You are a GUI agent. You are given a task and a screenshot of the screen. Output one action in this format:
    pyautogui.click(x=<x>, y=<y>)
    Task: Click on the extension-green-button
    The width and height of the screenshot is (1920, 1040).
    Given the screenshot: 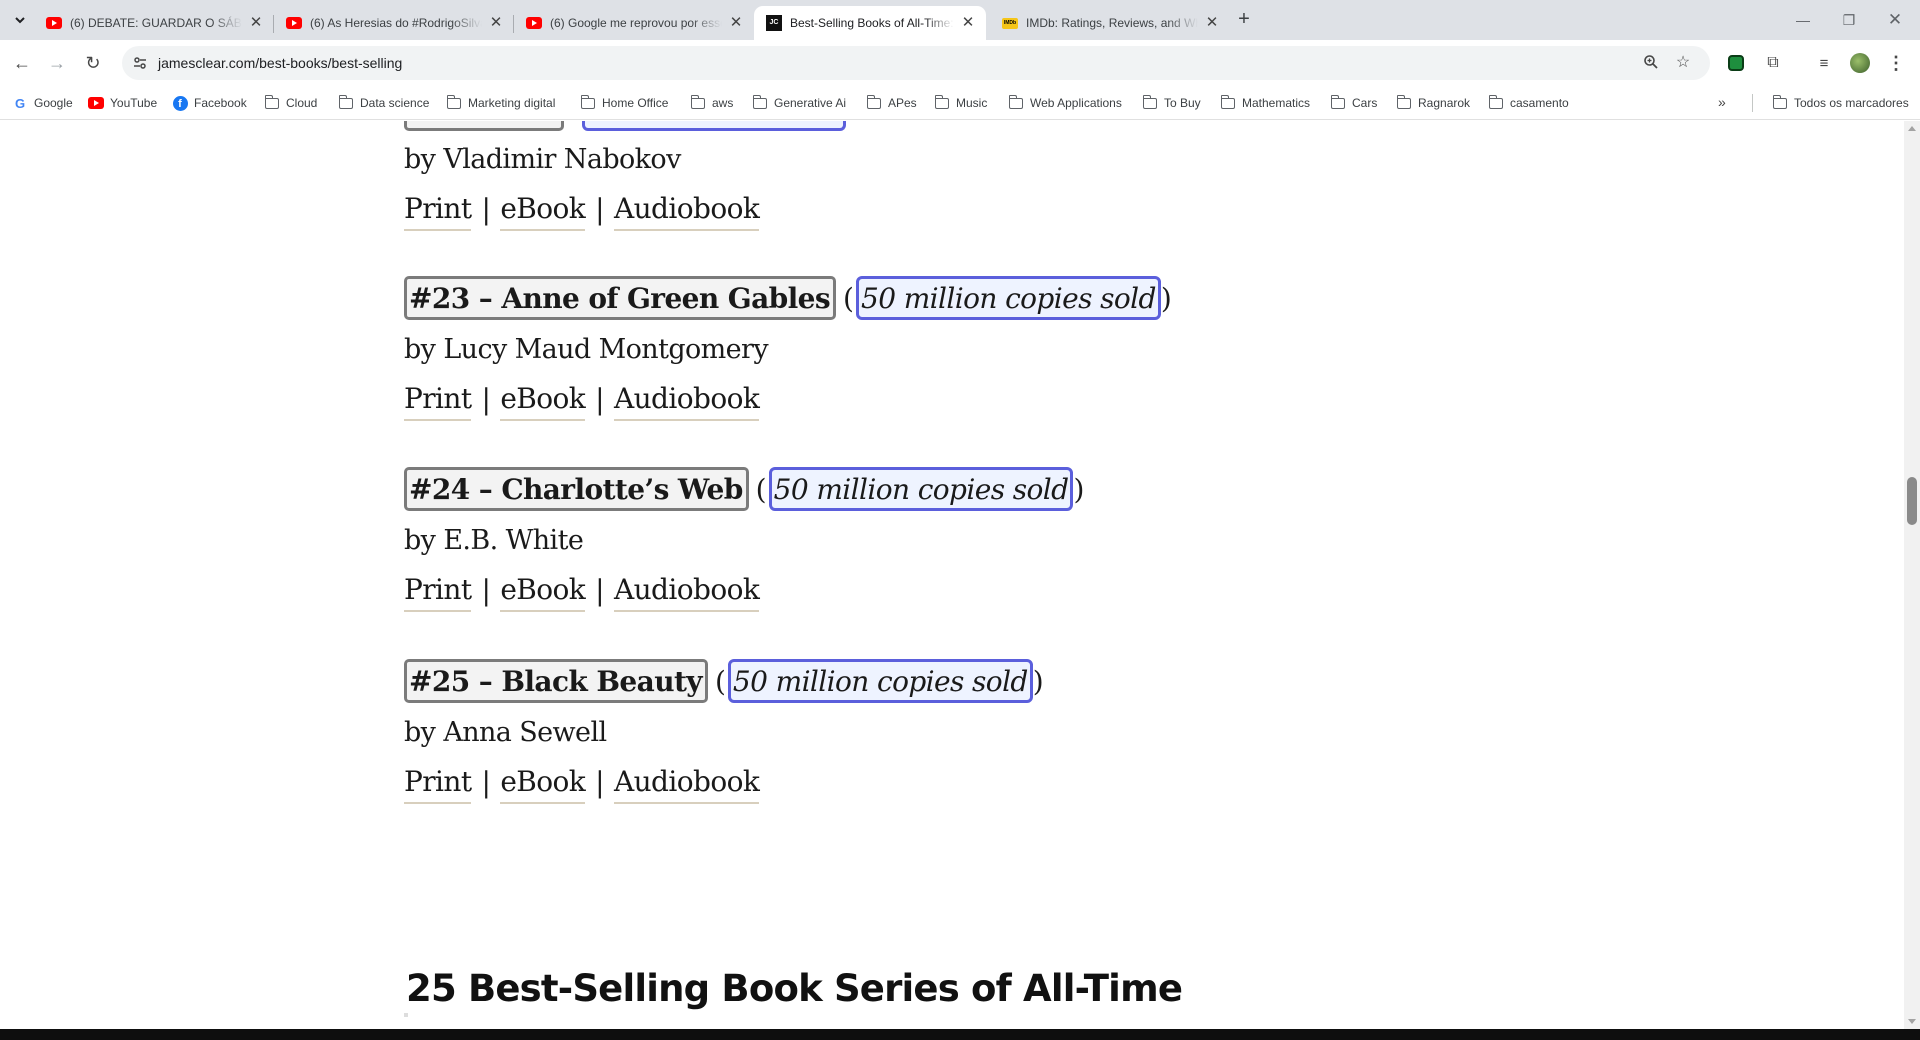 What is the action you would take?
    pyautogui.click(x=1736, y=63)
    